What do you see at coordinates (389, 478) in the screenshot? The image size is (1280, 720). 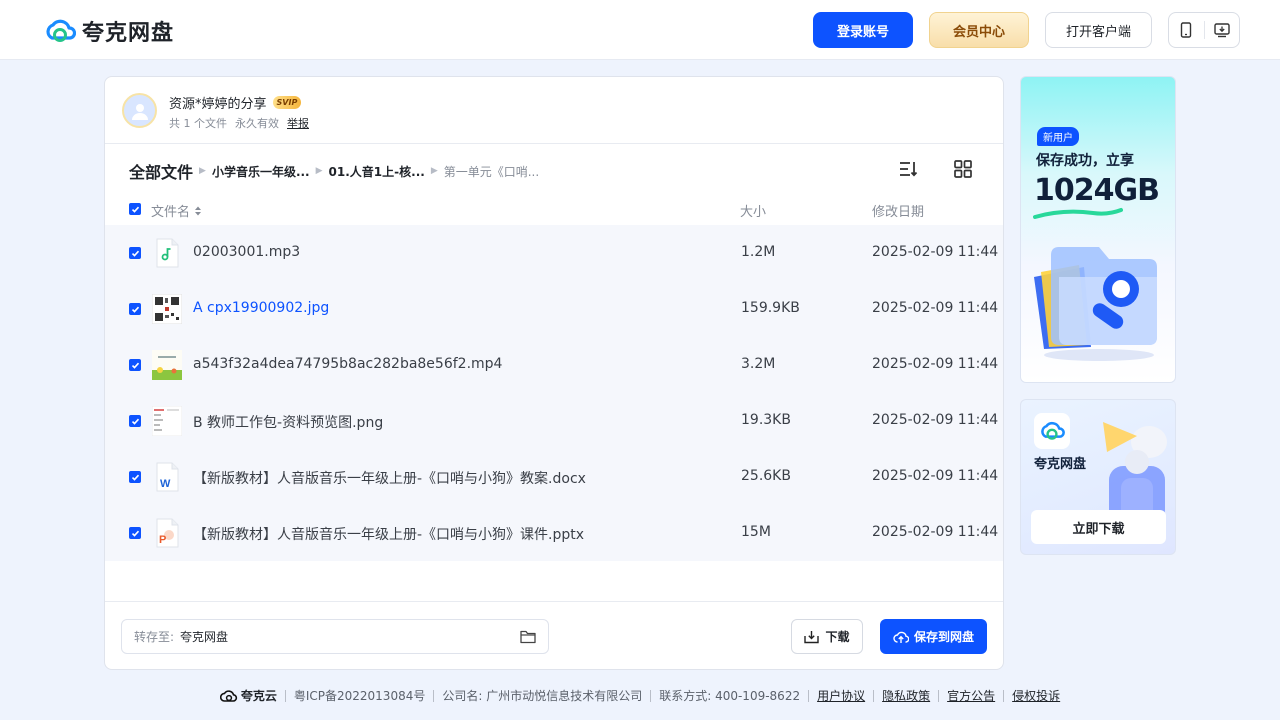 I see `file-name: 【新版教材】人音版音乐一年级上册-《口哨与小狗》教案.docx` at bounding box center [389, 478].